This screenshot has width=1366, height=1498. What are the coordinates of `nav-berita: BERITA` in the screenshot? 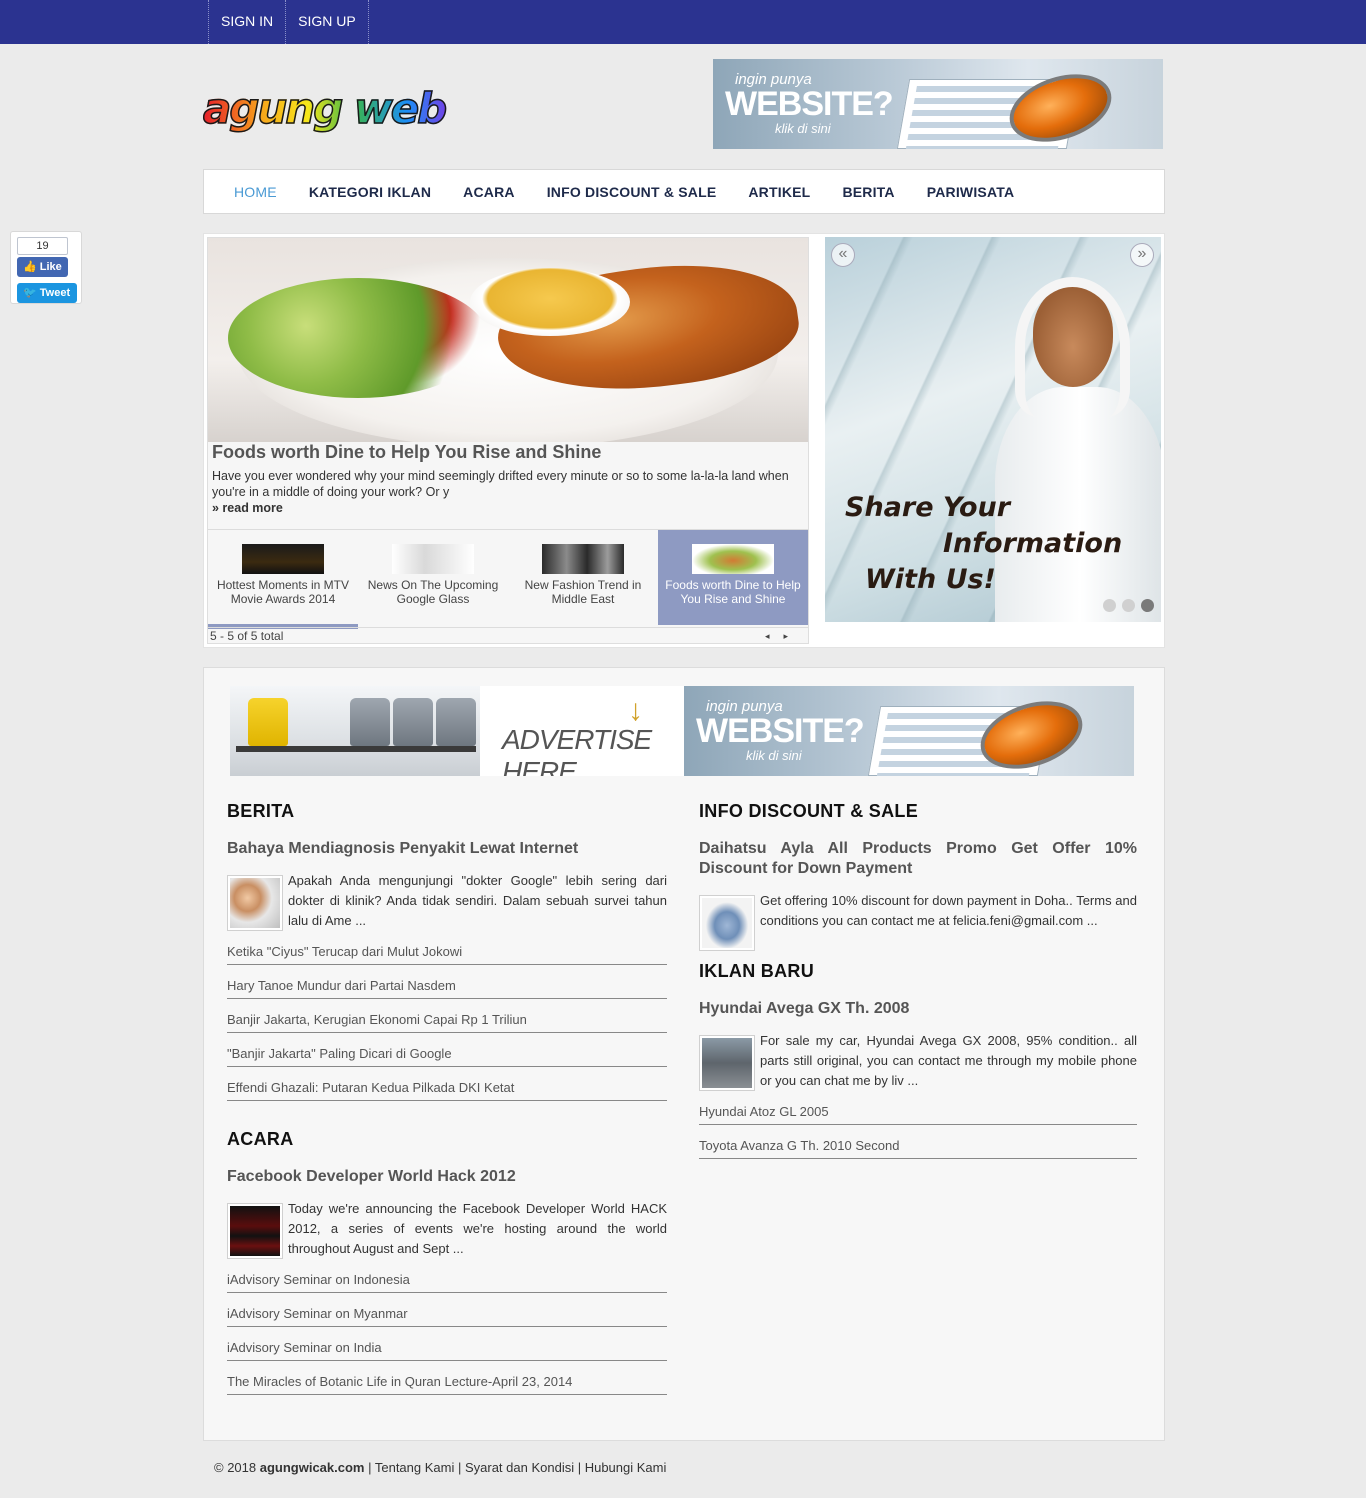 It's located at (868, 192).